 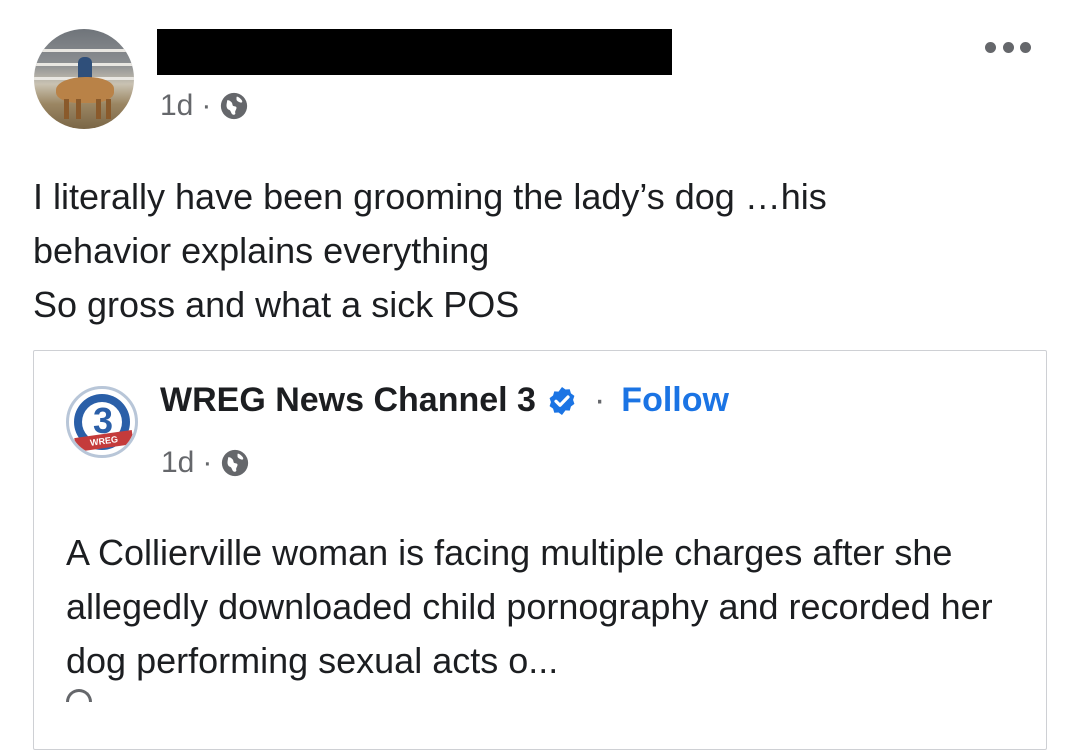 What do you see at coordinates (562, 400) in the screenshot?
I see `verified-badge-icon` at bounding box center [562, 400].